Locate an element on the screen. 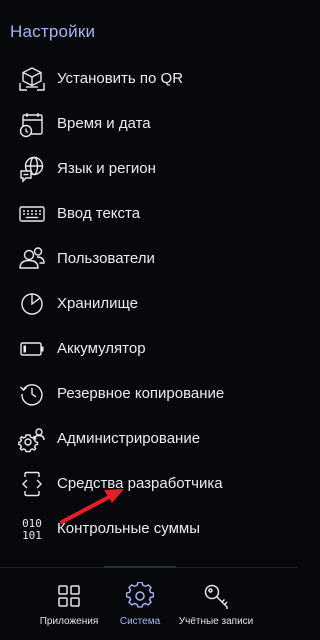 Image resolution: width=320 pixels, height=640 pixels. menu-item-battery: Аккумулятор is located at coordinates (148, 348).